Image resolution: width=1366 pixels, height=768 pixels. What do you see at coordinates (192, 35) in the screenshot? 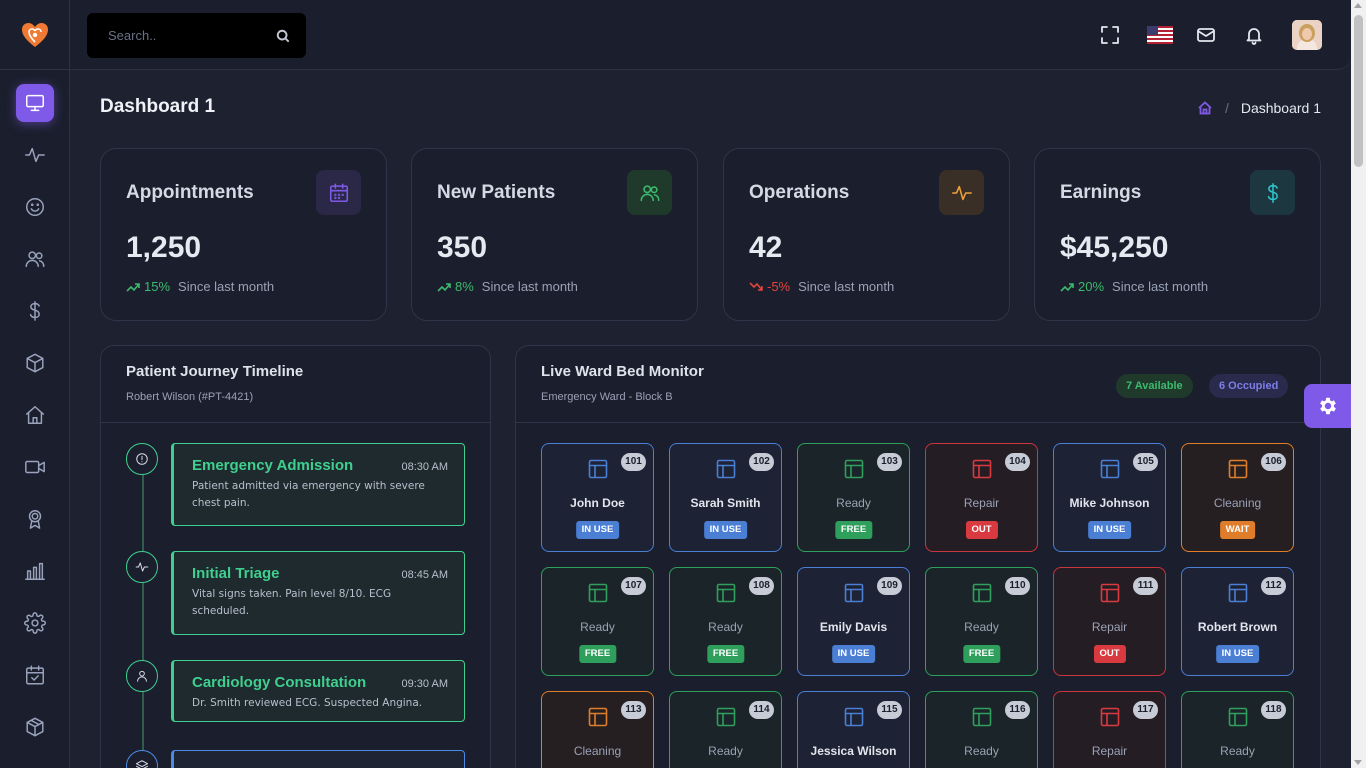
I see `search-input` at bounding box center [192, 35].